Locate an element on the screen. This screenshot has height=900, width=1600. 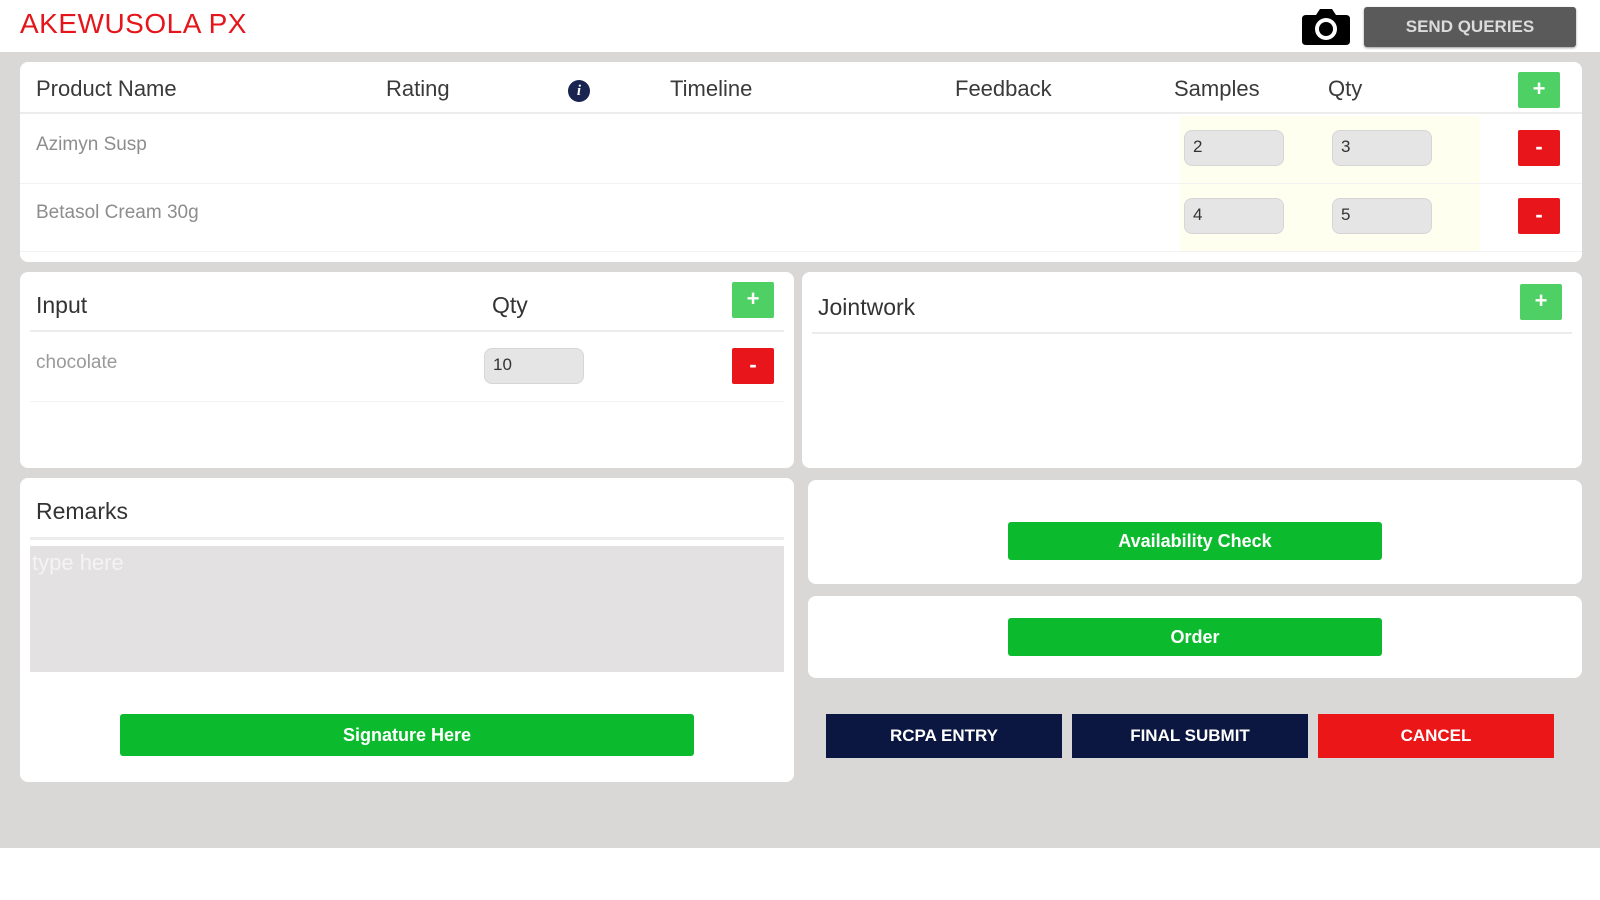
remarks-header: Remarks is located at coordinates (407, 509).